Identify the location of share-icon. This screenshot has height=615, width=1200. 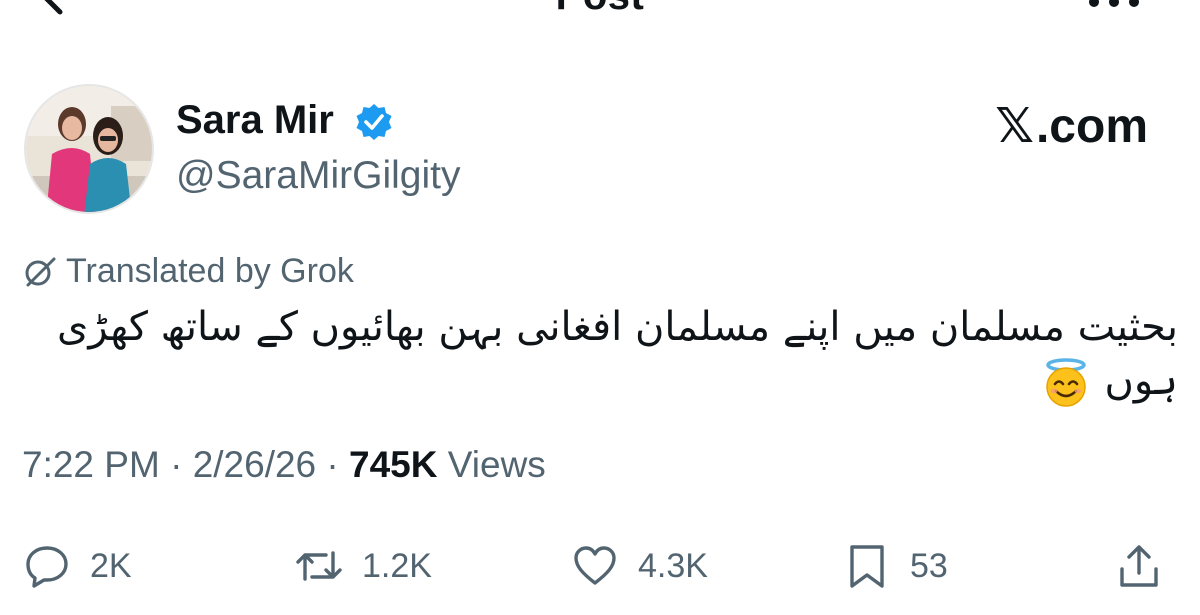
(1139, 566).